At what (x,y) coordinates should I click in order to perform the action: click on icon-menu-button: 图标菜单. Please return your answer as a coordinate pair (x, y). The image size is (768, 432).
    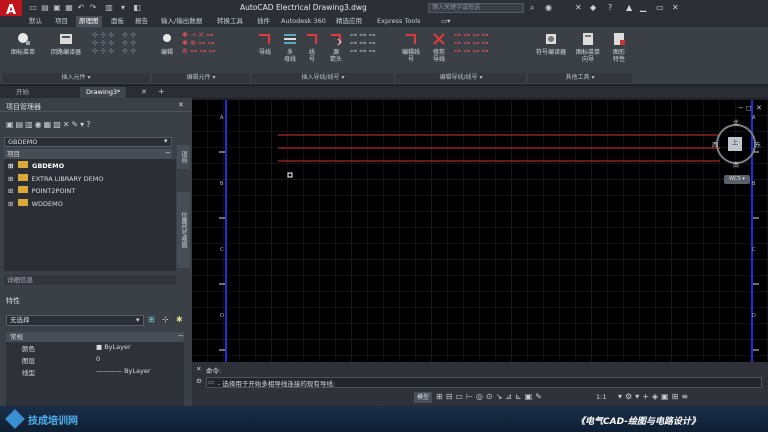
    Looking at the image, I should click on (23, 43).